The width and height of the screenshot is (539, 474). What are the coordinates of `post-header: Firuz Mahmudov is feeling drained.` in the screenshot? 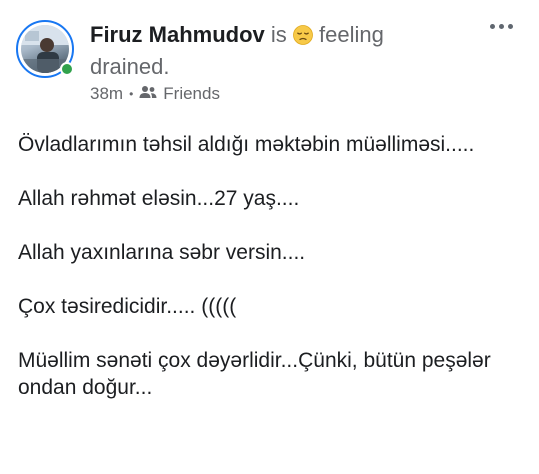 It's located at (270, 50).